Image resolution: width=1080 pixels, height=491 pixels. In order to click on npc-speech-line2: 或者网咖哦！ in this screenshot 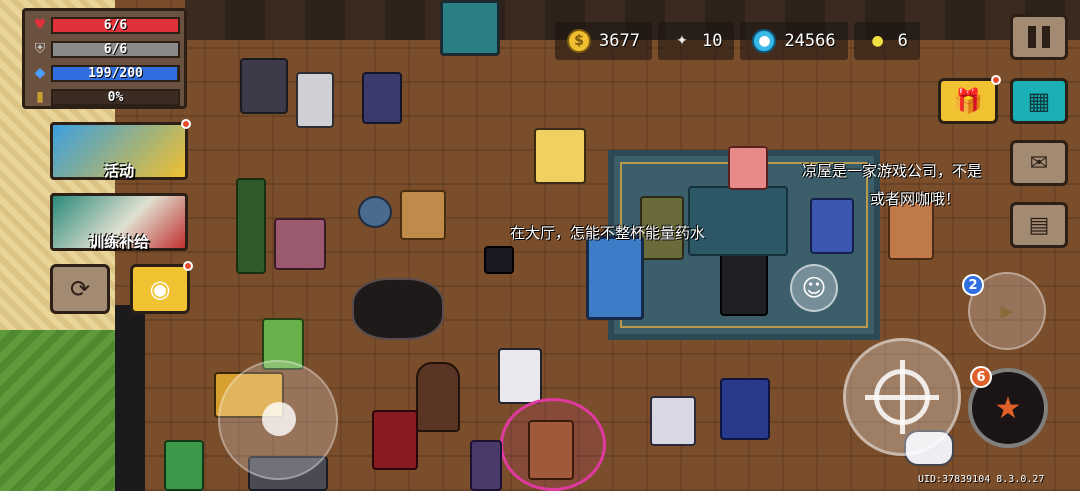, I will do `click(915, 199)`.